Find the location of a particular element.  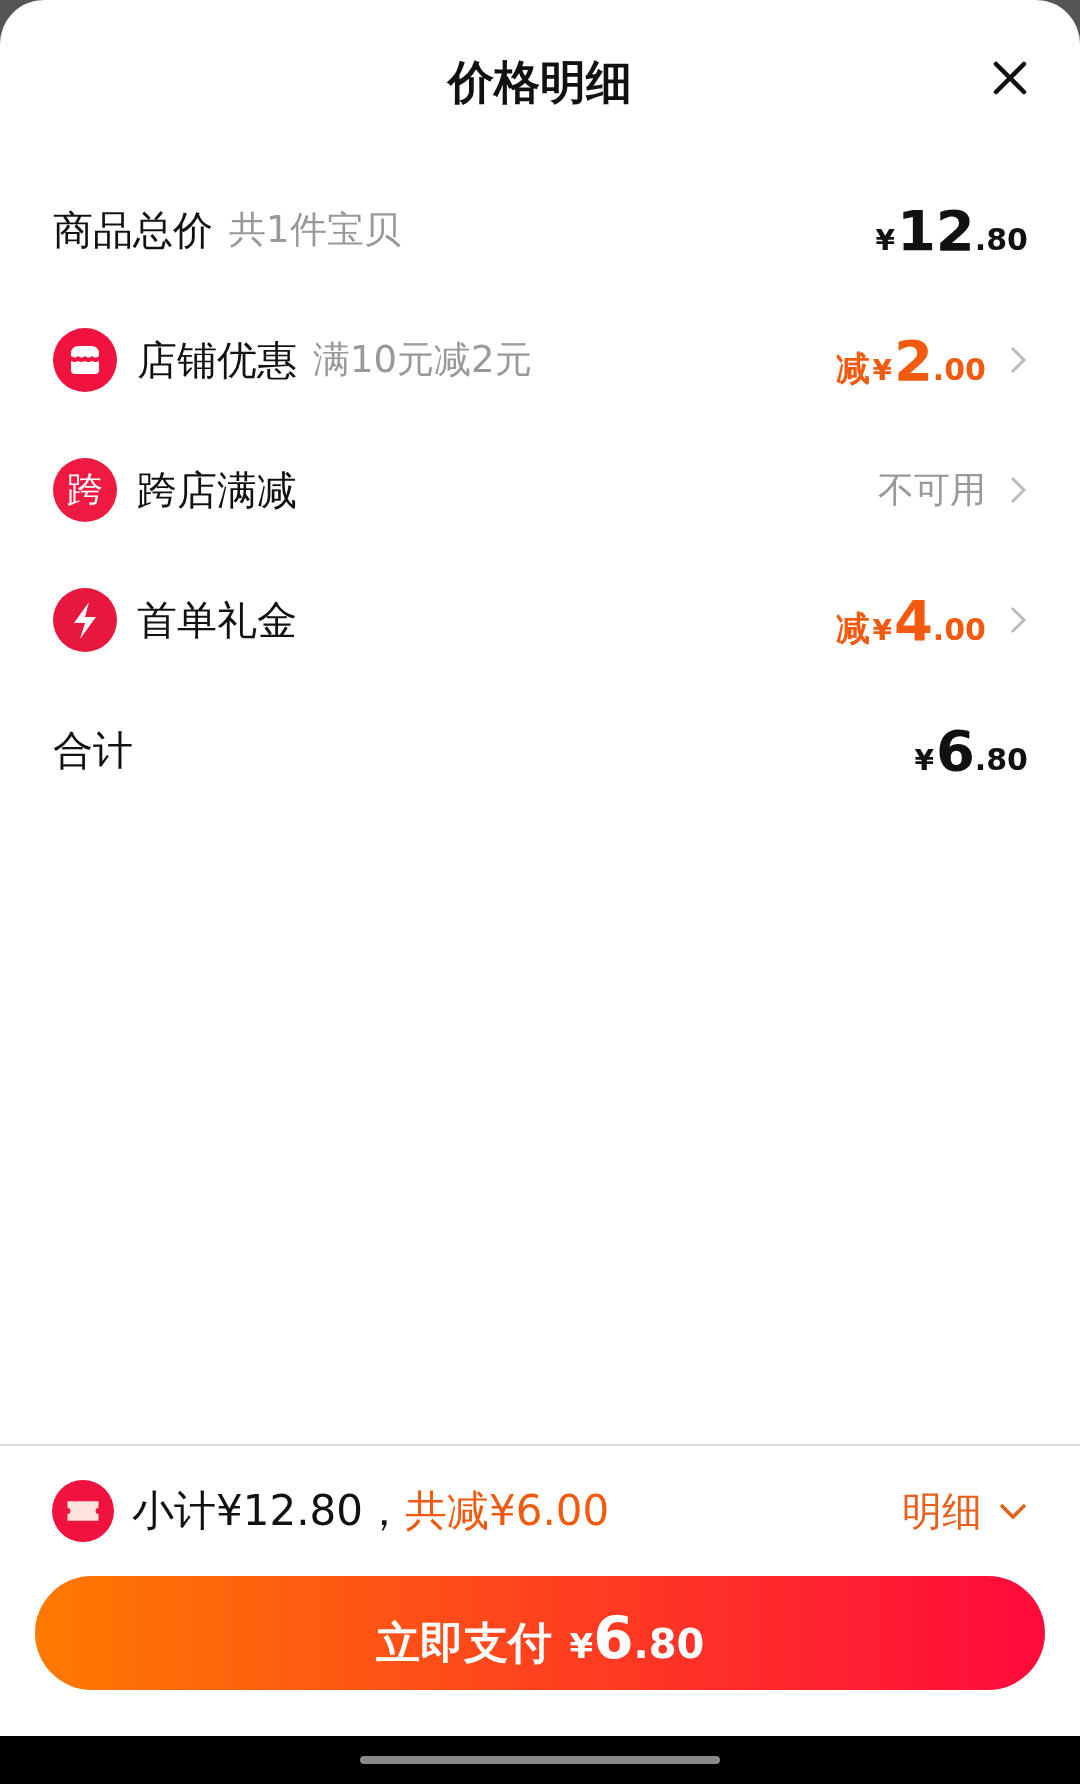

row-label: 跨店满减 is located at coordinates (217, 490).